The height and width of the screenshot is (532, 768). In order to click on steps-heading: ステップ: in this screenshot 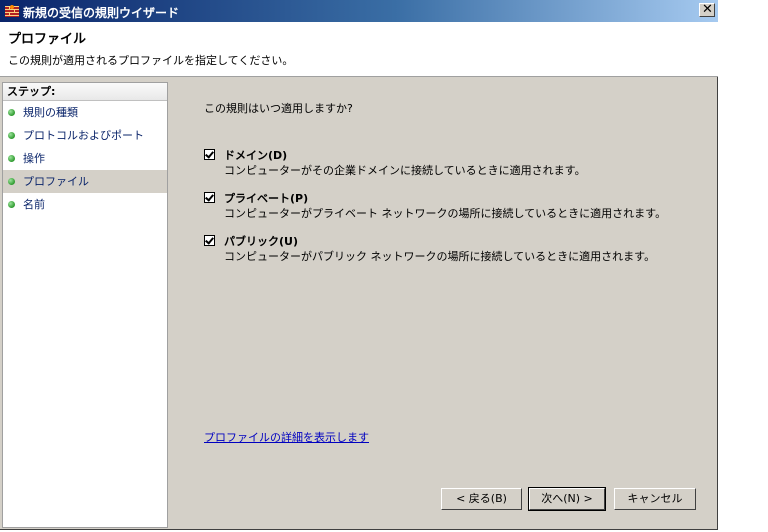, I will do `click(85, 92)`.